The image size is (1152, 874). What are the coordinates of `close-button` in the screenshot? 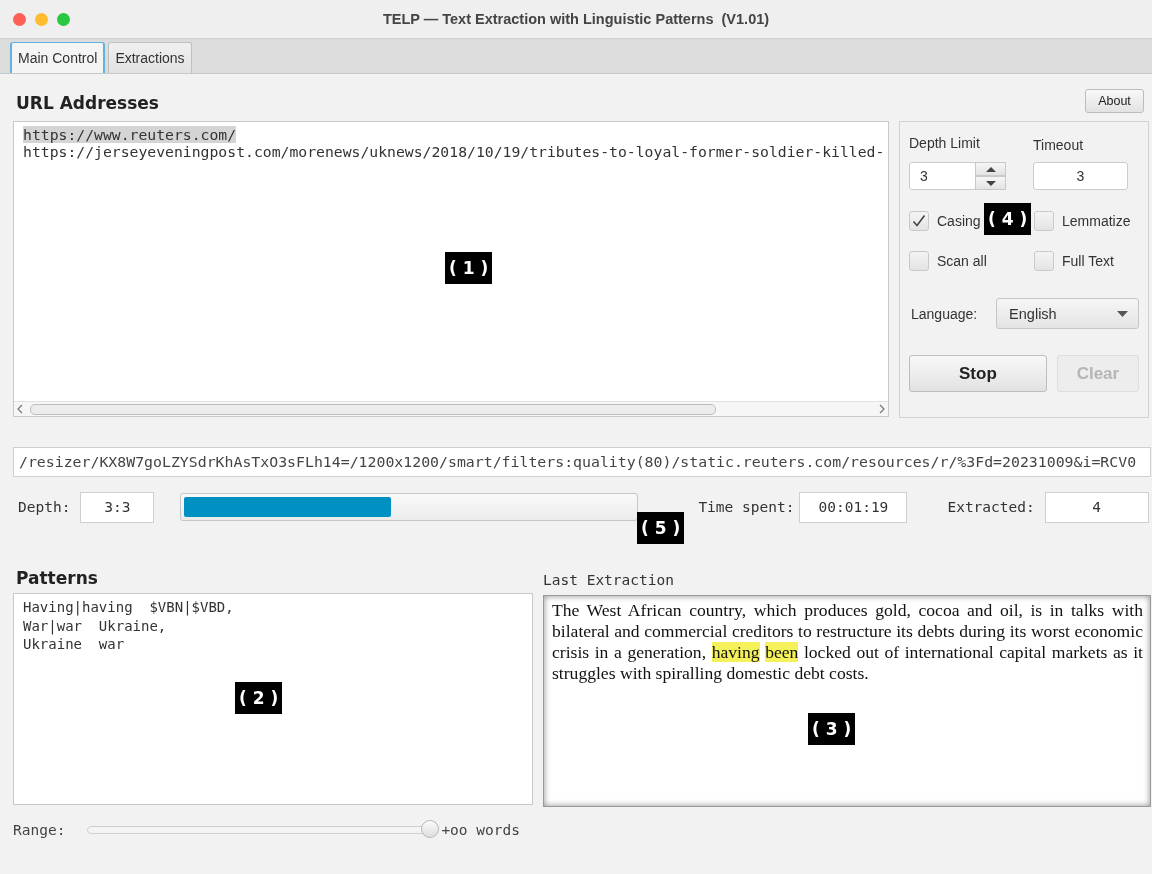 It's located at (19, 19).